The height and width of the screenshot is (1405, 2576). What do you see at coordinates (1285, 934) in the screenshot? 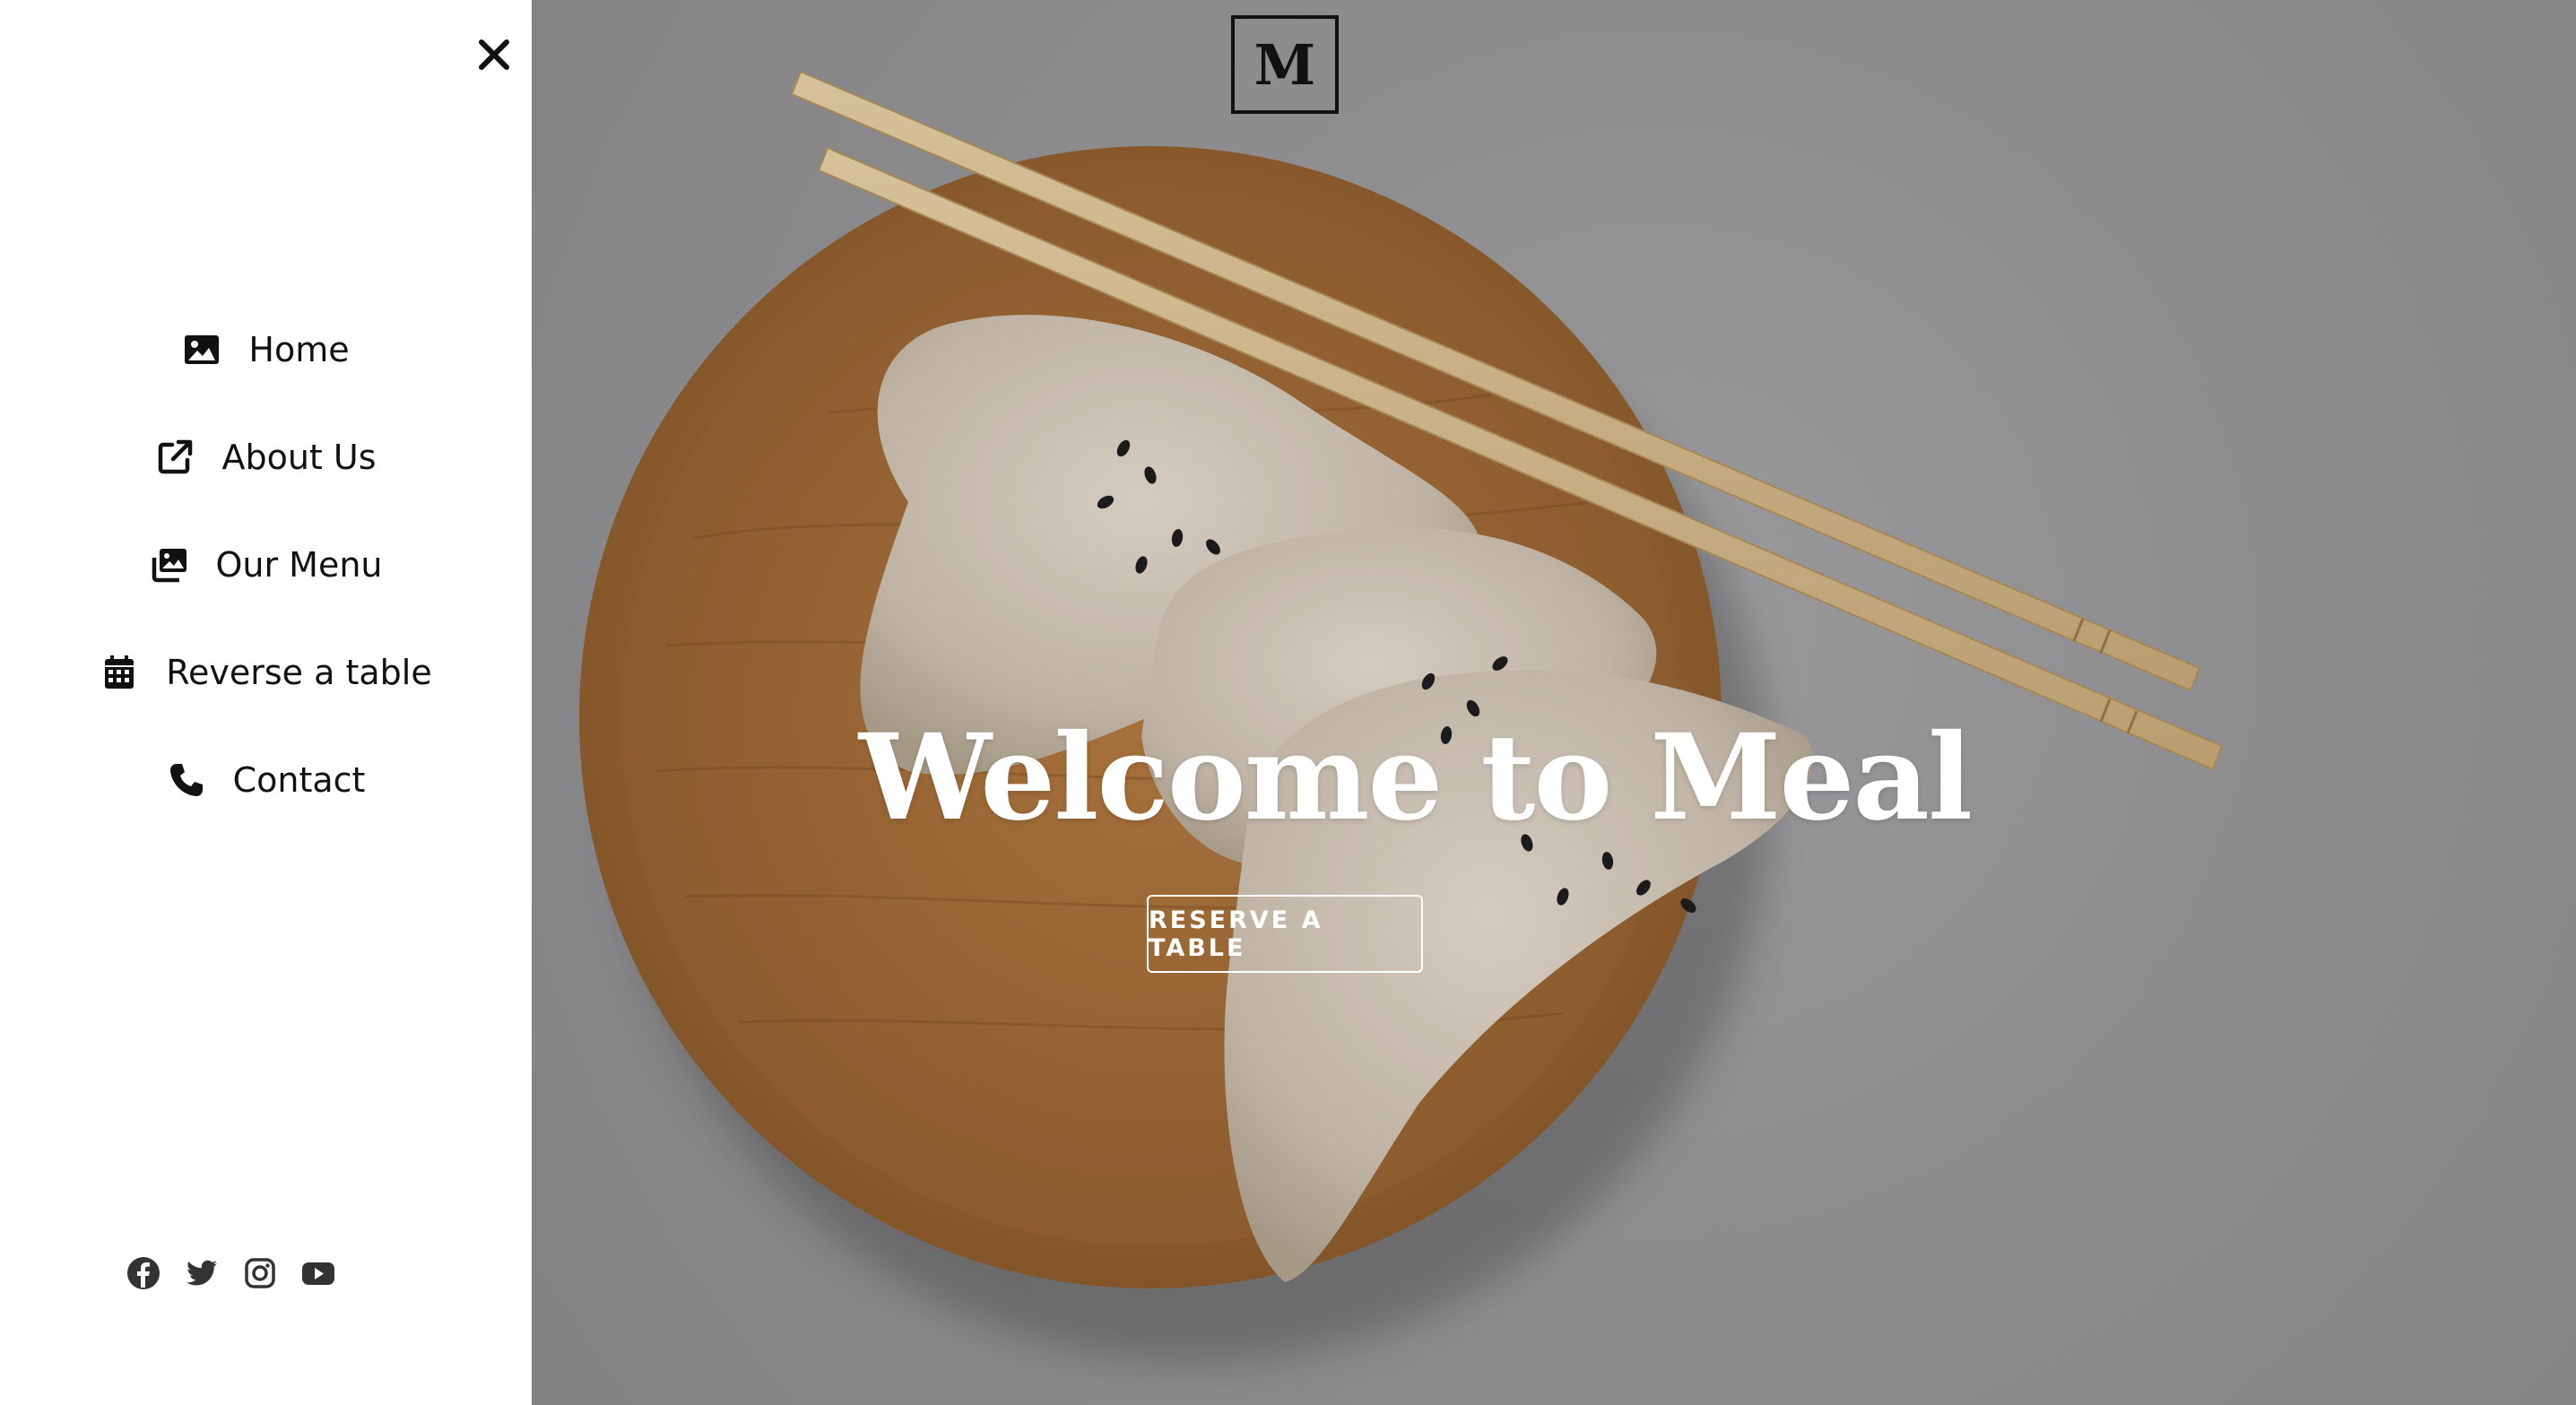
I see `reserve-table-button: RESERVE A TABLE` at bounding box center [1285, 934].